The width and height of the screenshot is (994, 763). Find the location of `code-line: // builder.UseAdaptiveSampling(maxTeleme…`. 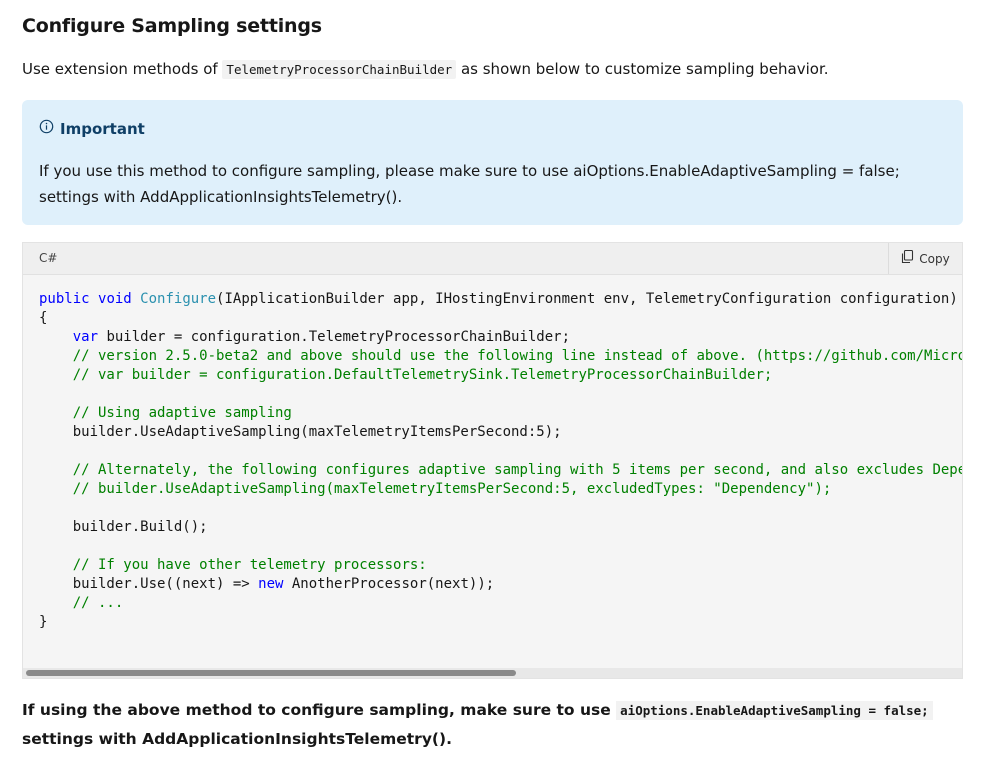

code-line: // builder.UseAdaptiveSampling(maxTeleme… is located at coordinates (435, 489).